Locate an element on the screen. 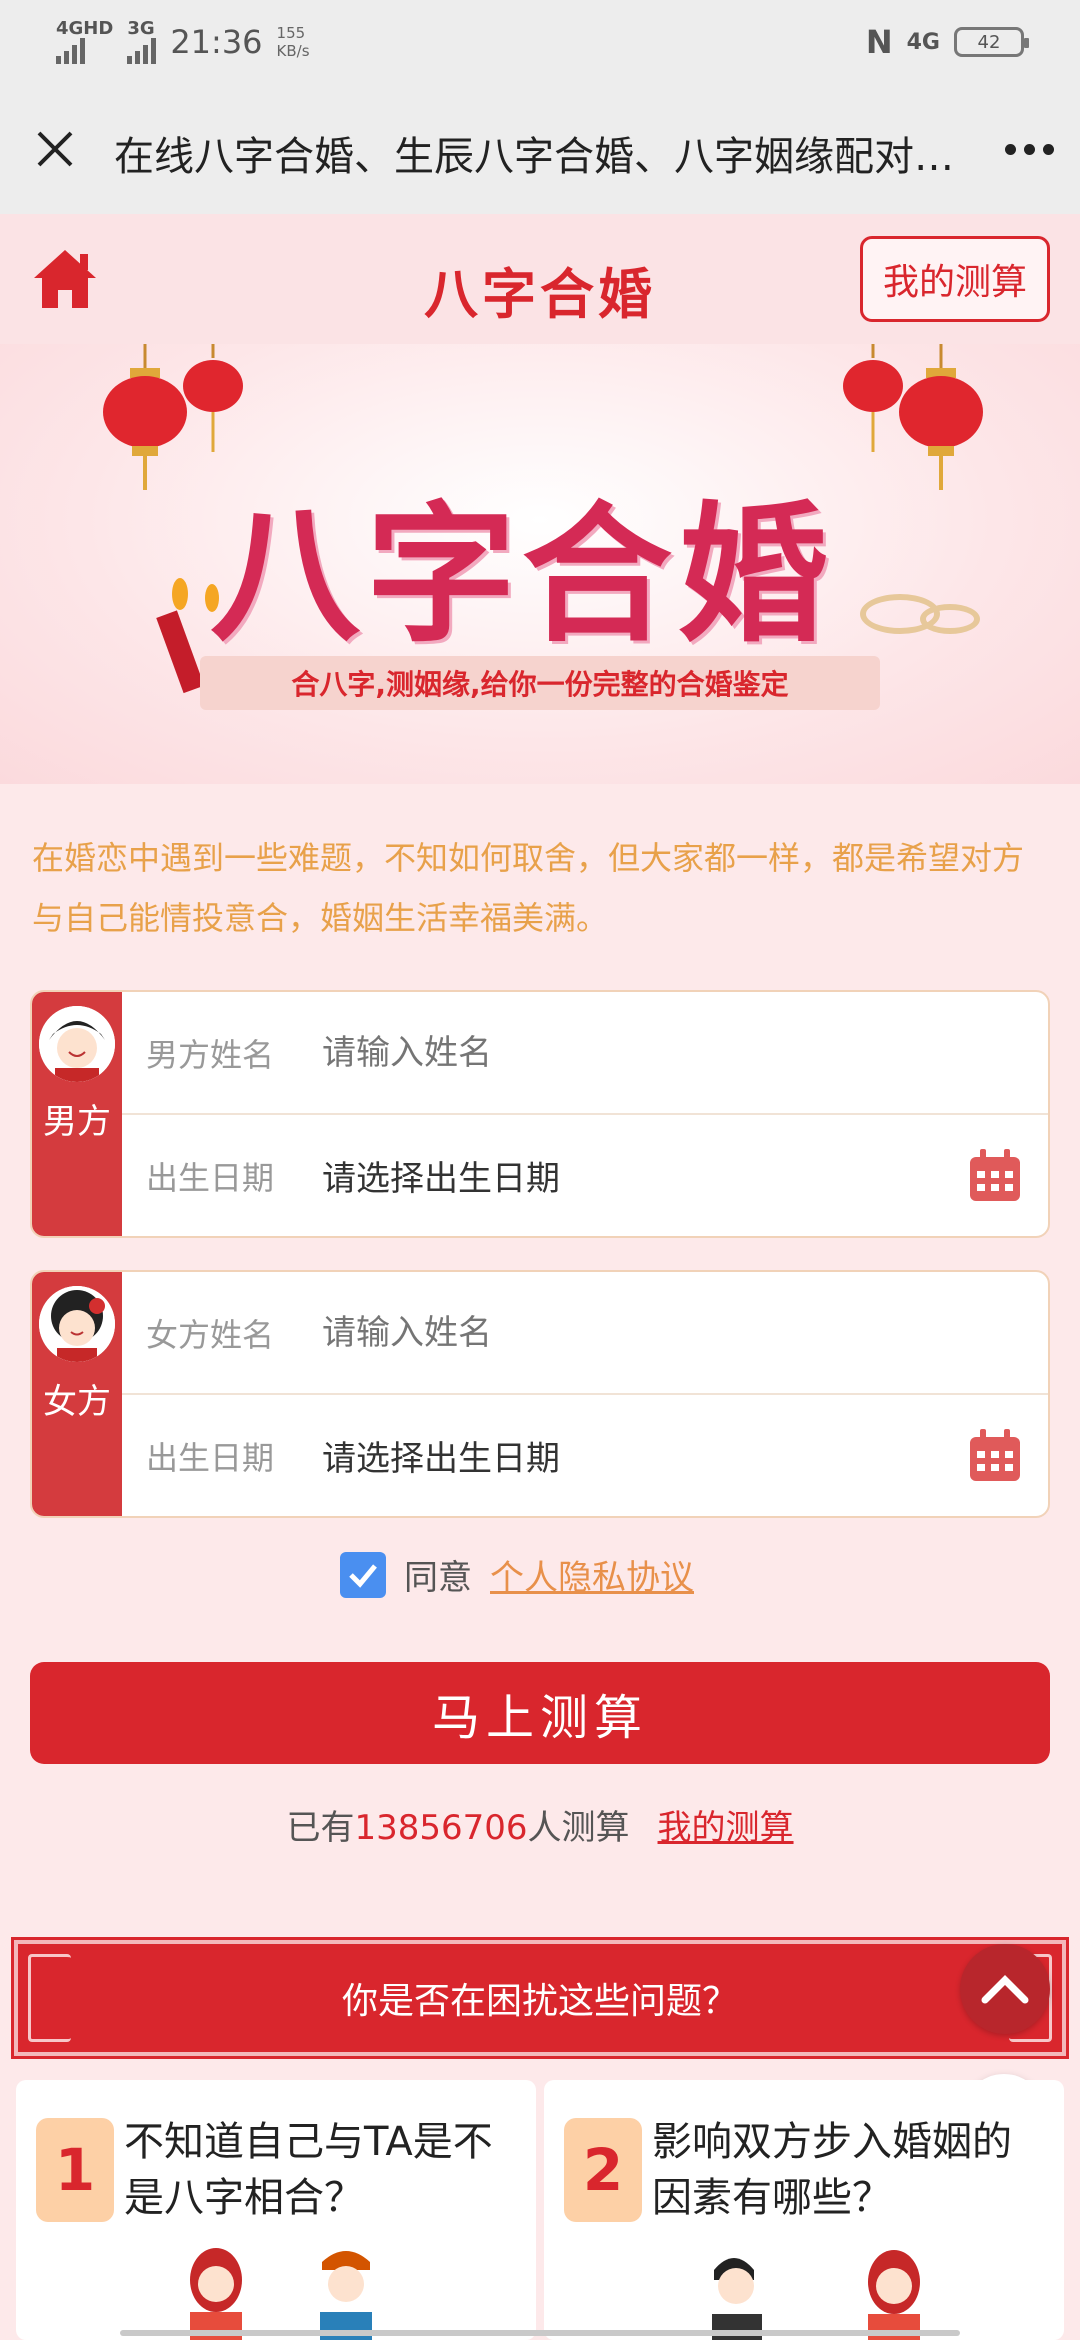 The height and width of the screenshot is (2340, 1080). lantern-icon-right is located at coordinates (941, 417).